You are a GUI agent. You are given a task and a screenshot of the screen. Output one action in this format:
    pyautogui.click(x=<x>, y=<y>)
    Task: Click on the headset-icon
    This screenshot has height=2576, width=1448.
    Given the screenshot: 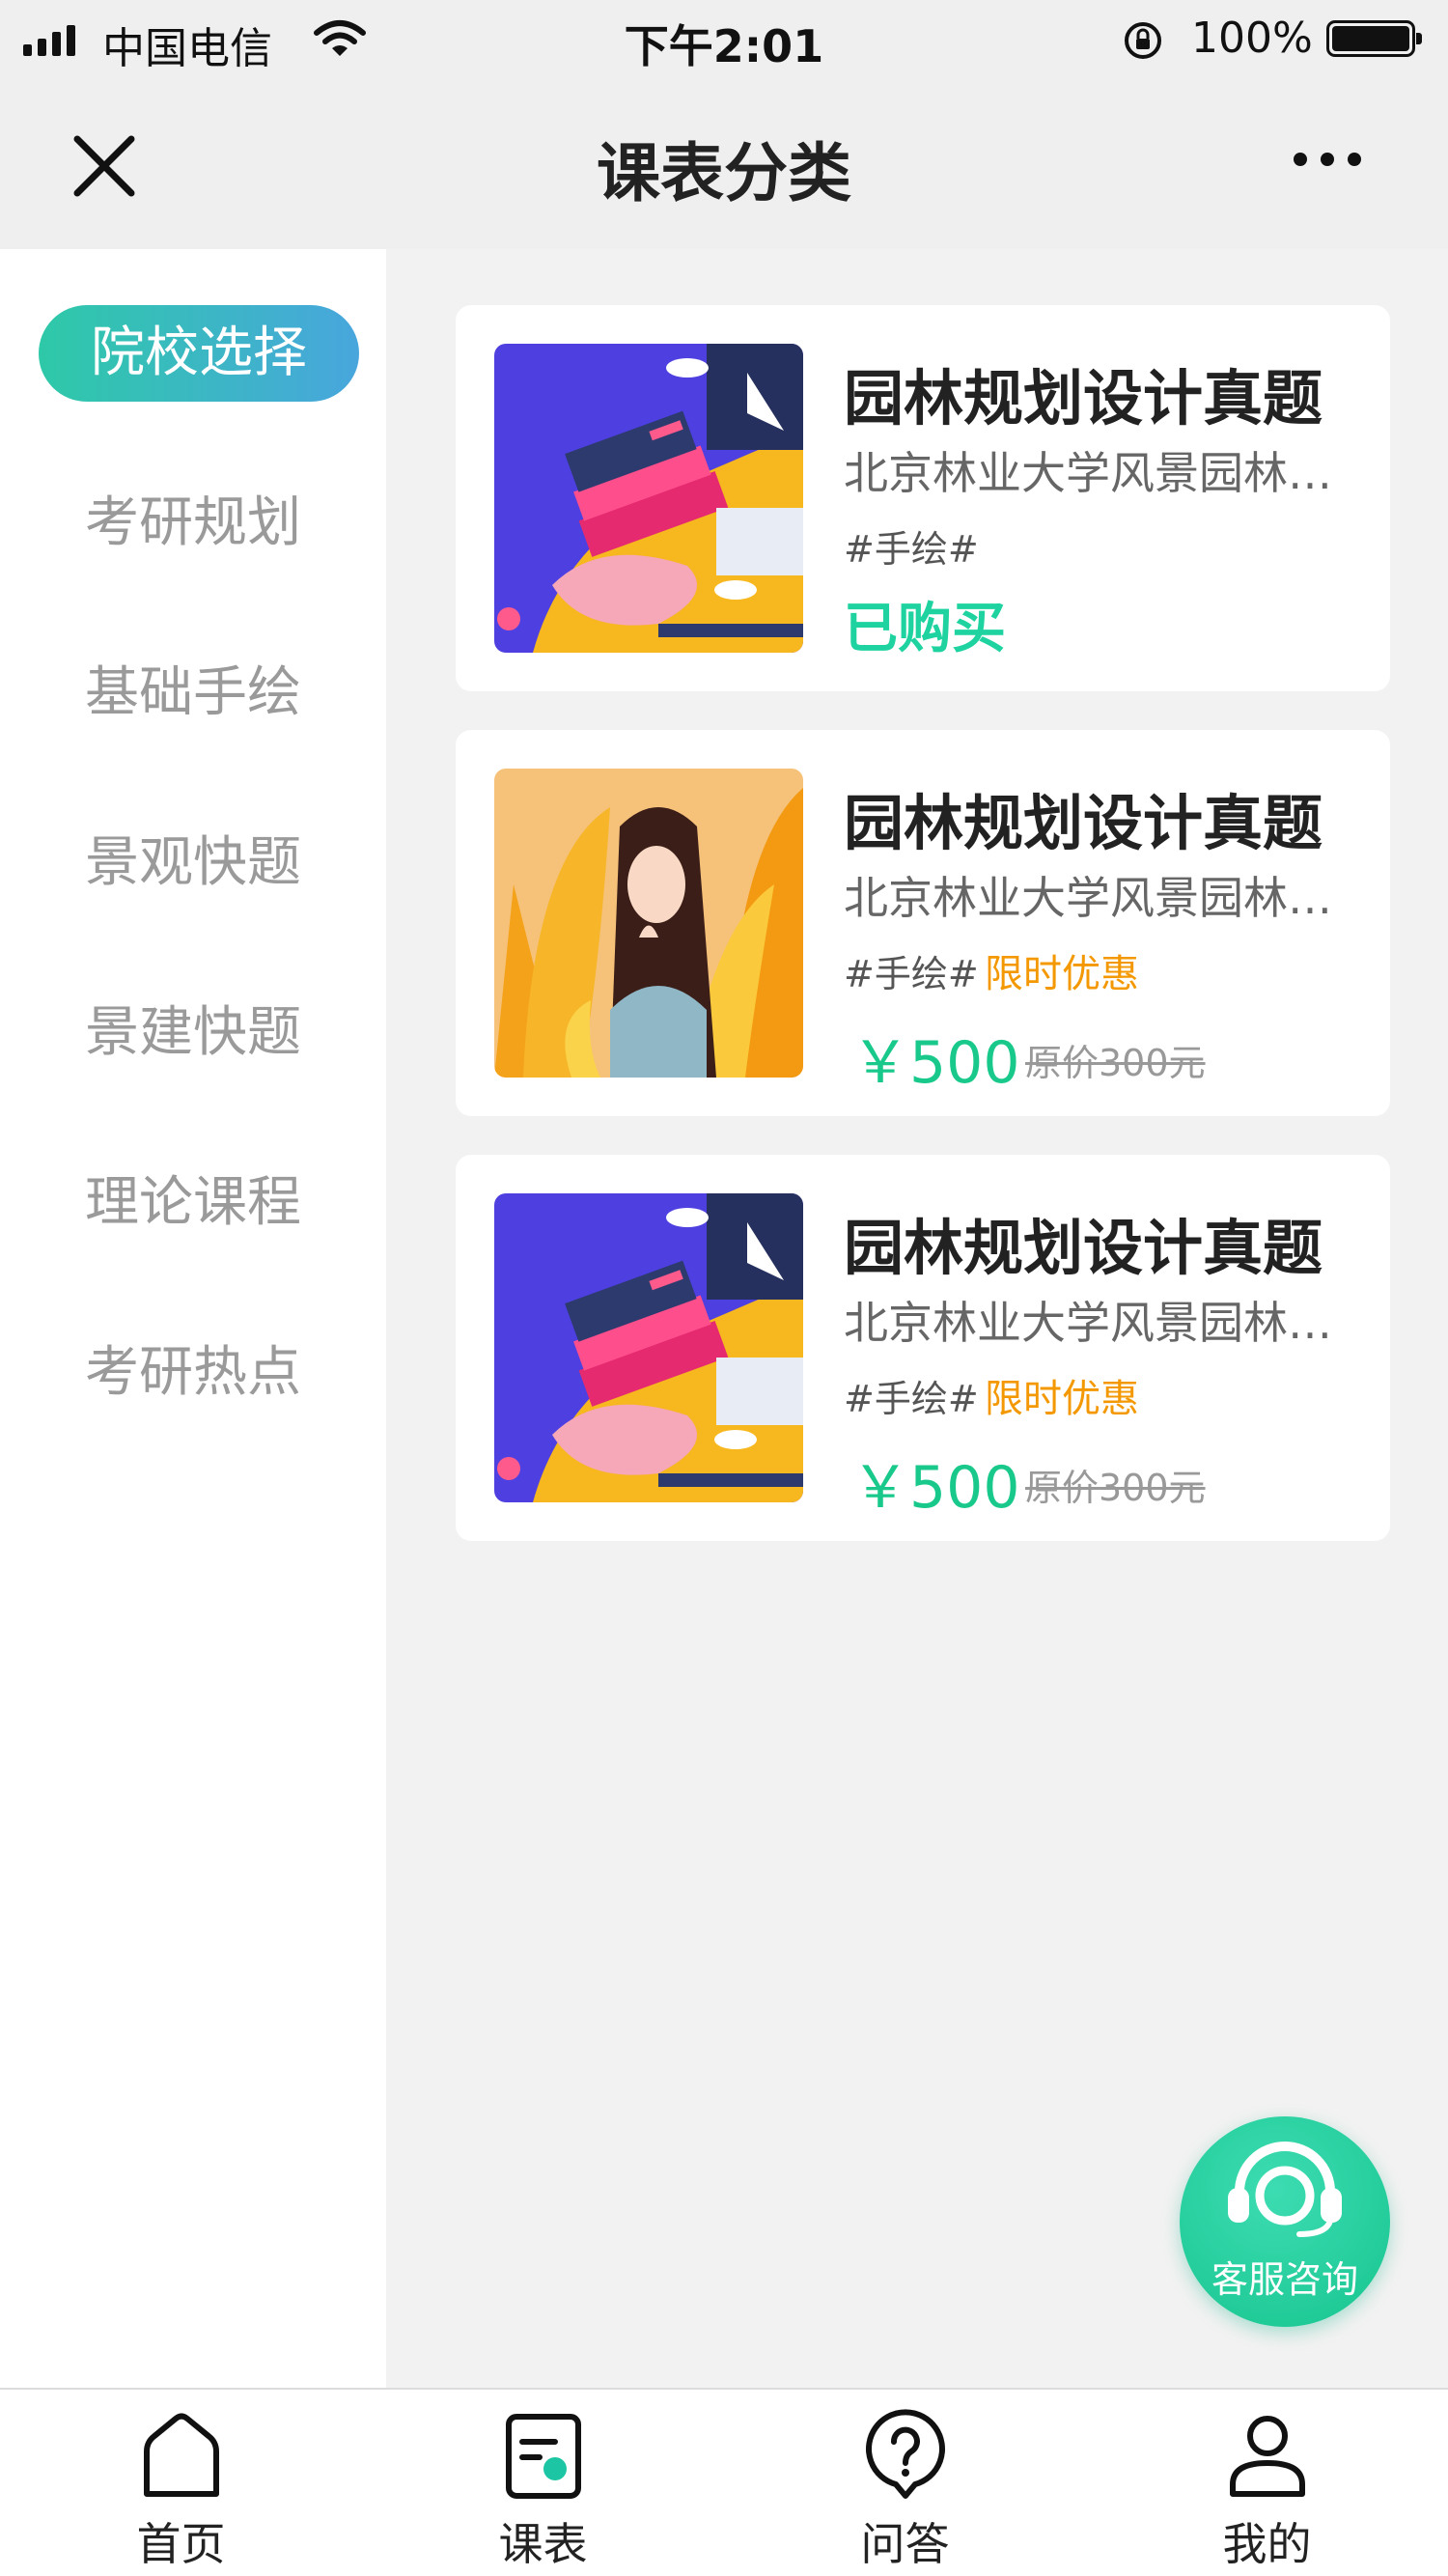 What is the action you would take?
    pyautogui.click(x=1285, y=2190)
    